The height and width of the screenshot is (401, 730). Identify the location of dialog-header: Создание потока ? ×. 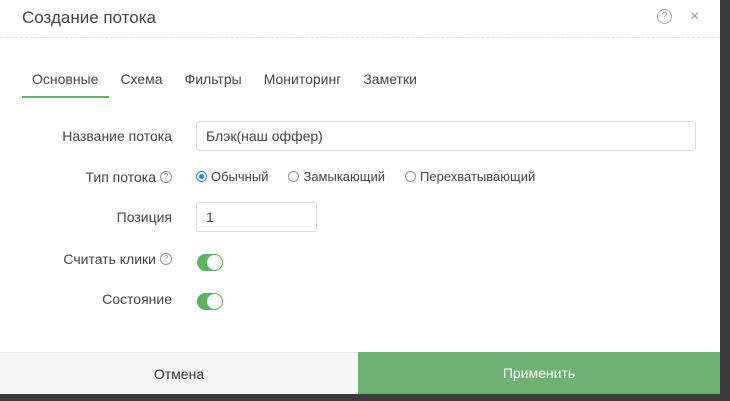
(360, 19).